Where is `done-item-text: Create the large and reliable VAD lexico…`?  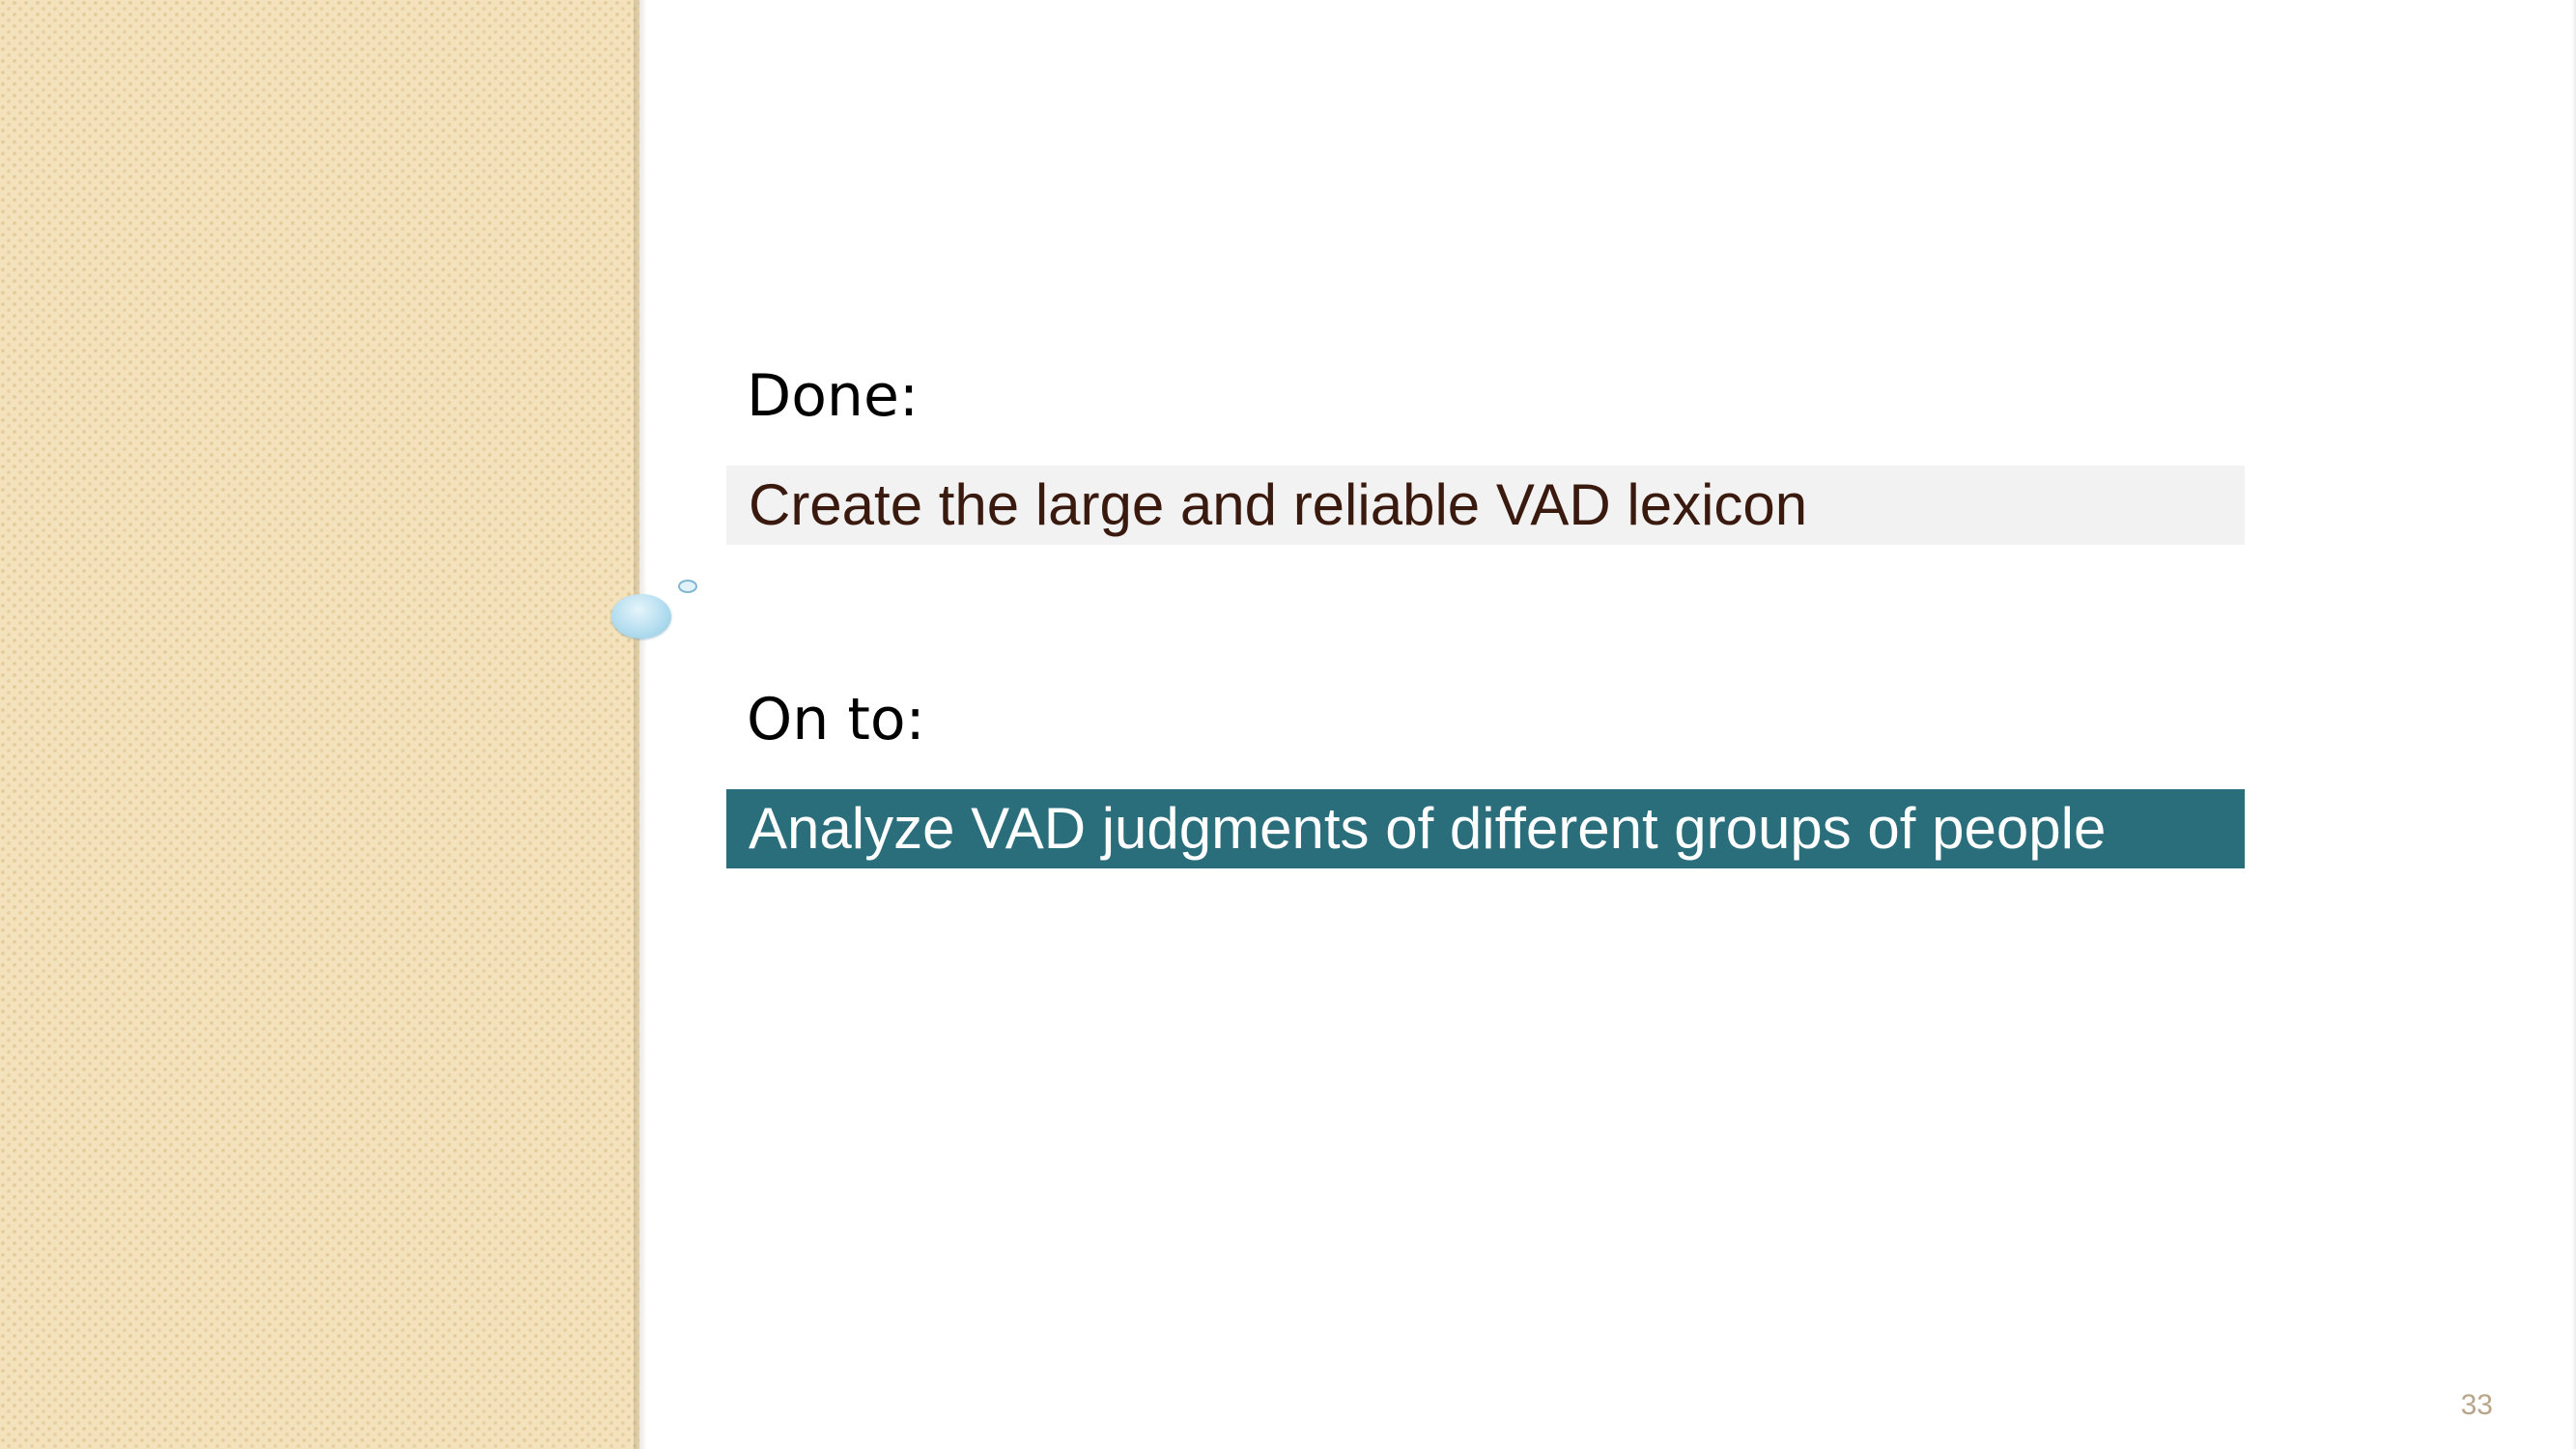 done-item-text: Create the large and reliable VAD lexico… is located at coordinates (1278, 505).